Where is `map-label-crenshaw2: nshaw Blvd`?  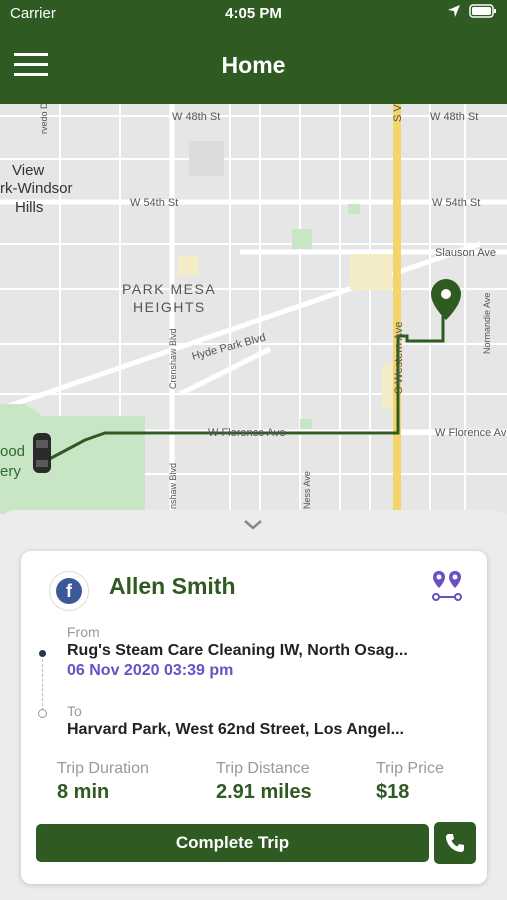
map-label-crenshaw2: nshaw Blvd is located at coordinates (173, 486).